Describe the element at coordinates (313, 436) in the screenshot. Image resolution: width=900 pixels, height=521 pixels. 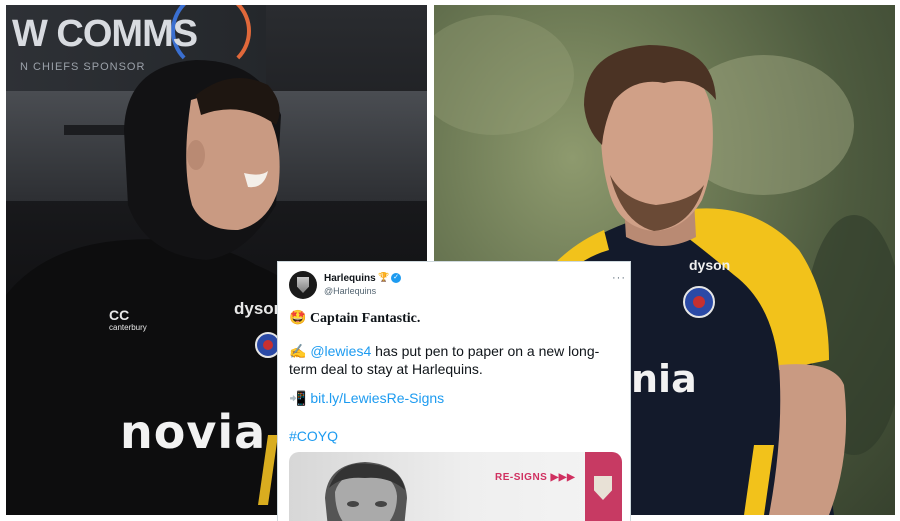
I see `hashtag-link: #COYQ` at that location.